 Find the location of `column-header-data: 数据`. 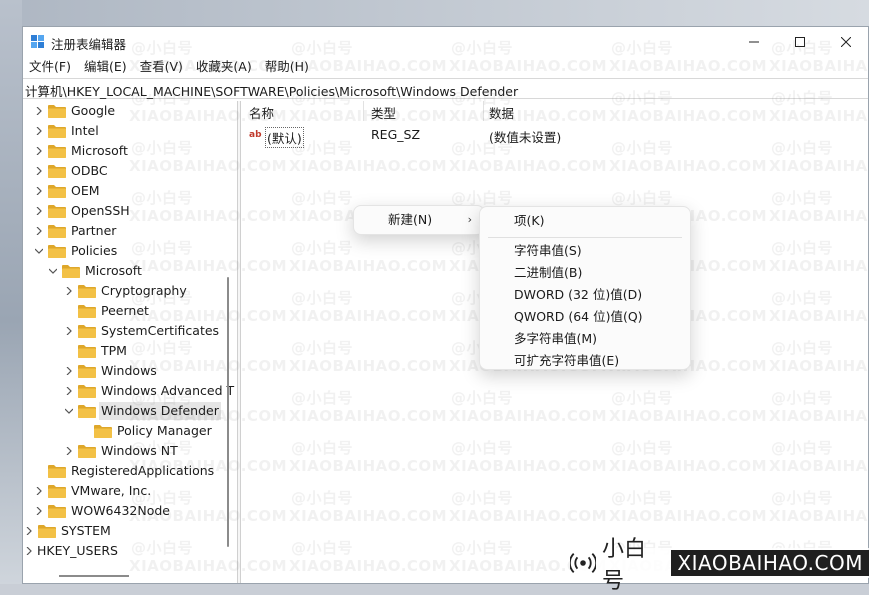

column-header-data: 数据 is located at coordinates (501, 112).